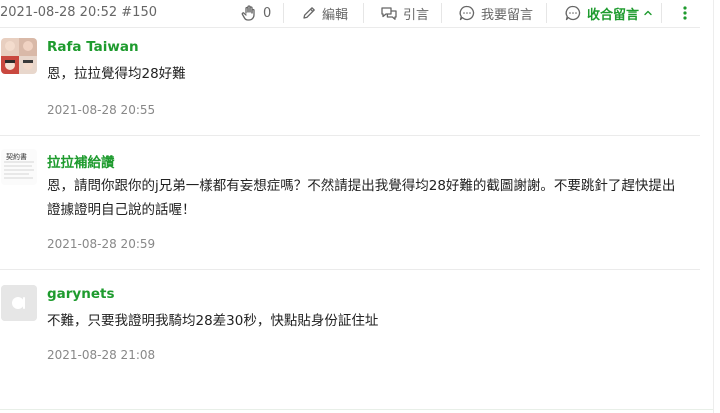 This screenshot has height=413, width=720. Describe the element at coordinates (716, 206) in the screenshot. I see `scroll-edge` at that location.